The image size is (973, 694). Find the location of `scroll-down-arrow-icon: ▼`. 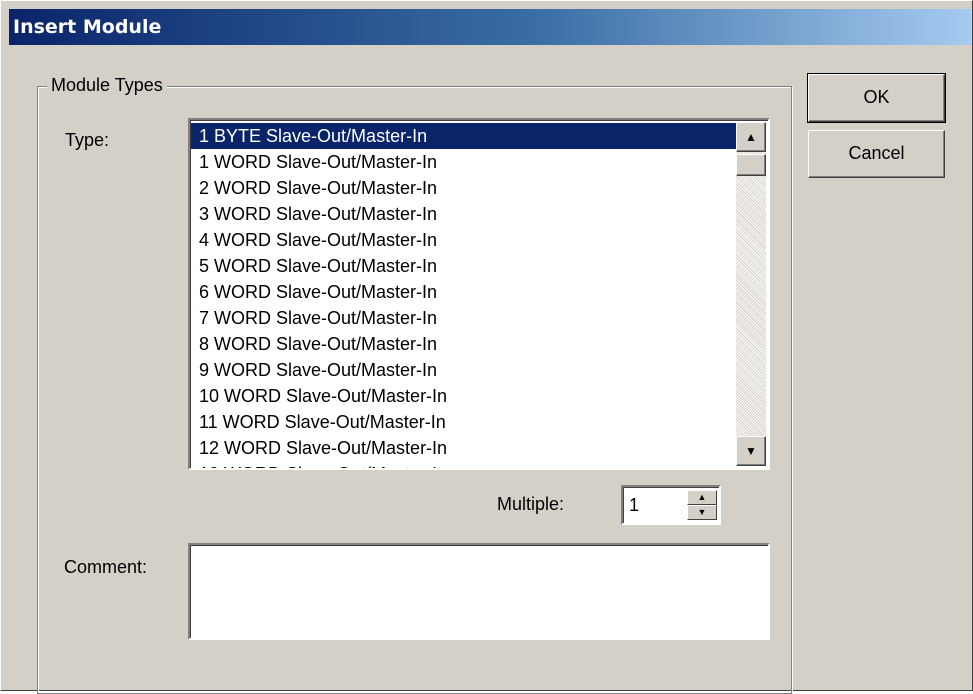

scroll-down-arrow-icon: ▼ is located at coordinates (751, 451).